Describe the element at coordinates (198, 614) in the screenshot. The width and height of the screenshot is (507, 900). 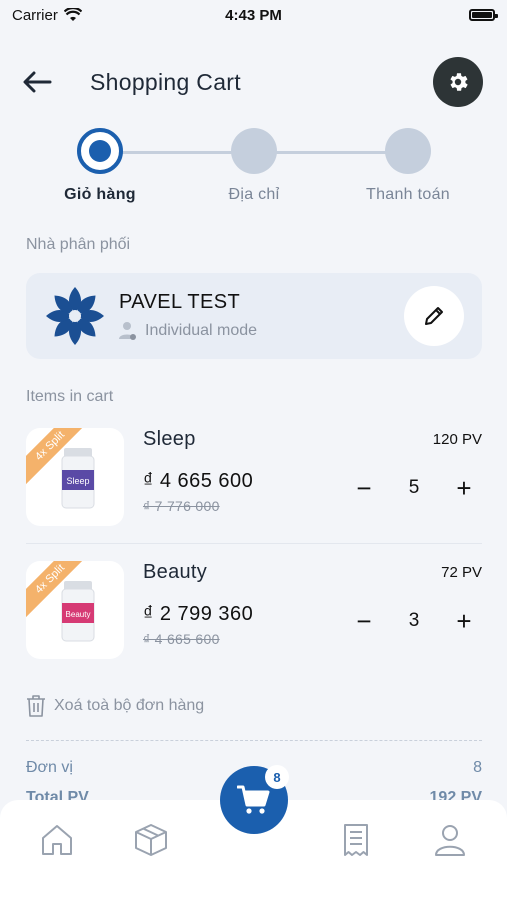
I see `product-price: ₫ 2 799 360` at that location.